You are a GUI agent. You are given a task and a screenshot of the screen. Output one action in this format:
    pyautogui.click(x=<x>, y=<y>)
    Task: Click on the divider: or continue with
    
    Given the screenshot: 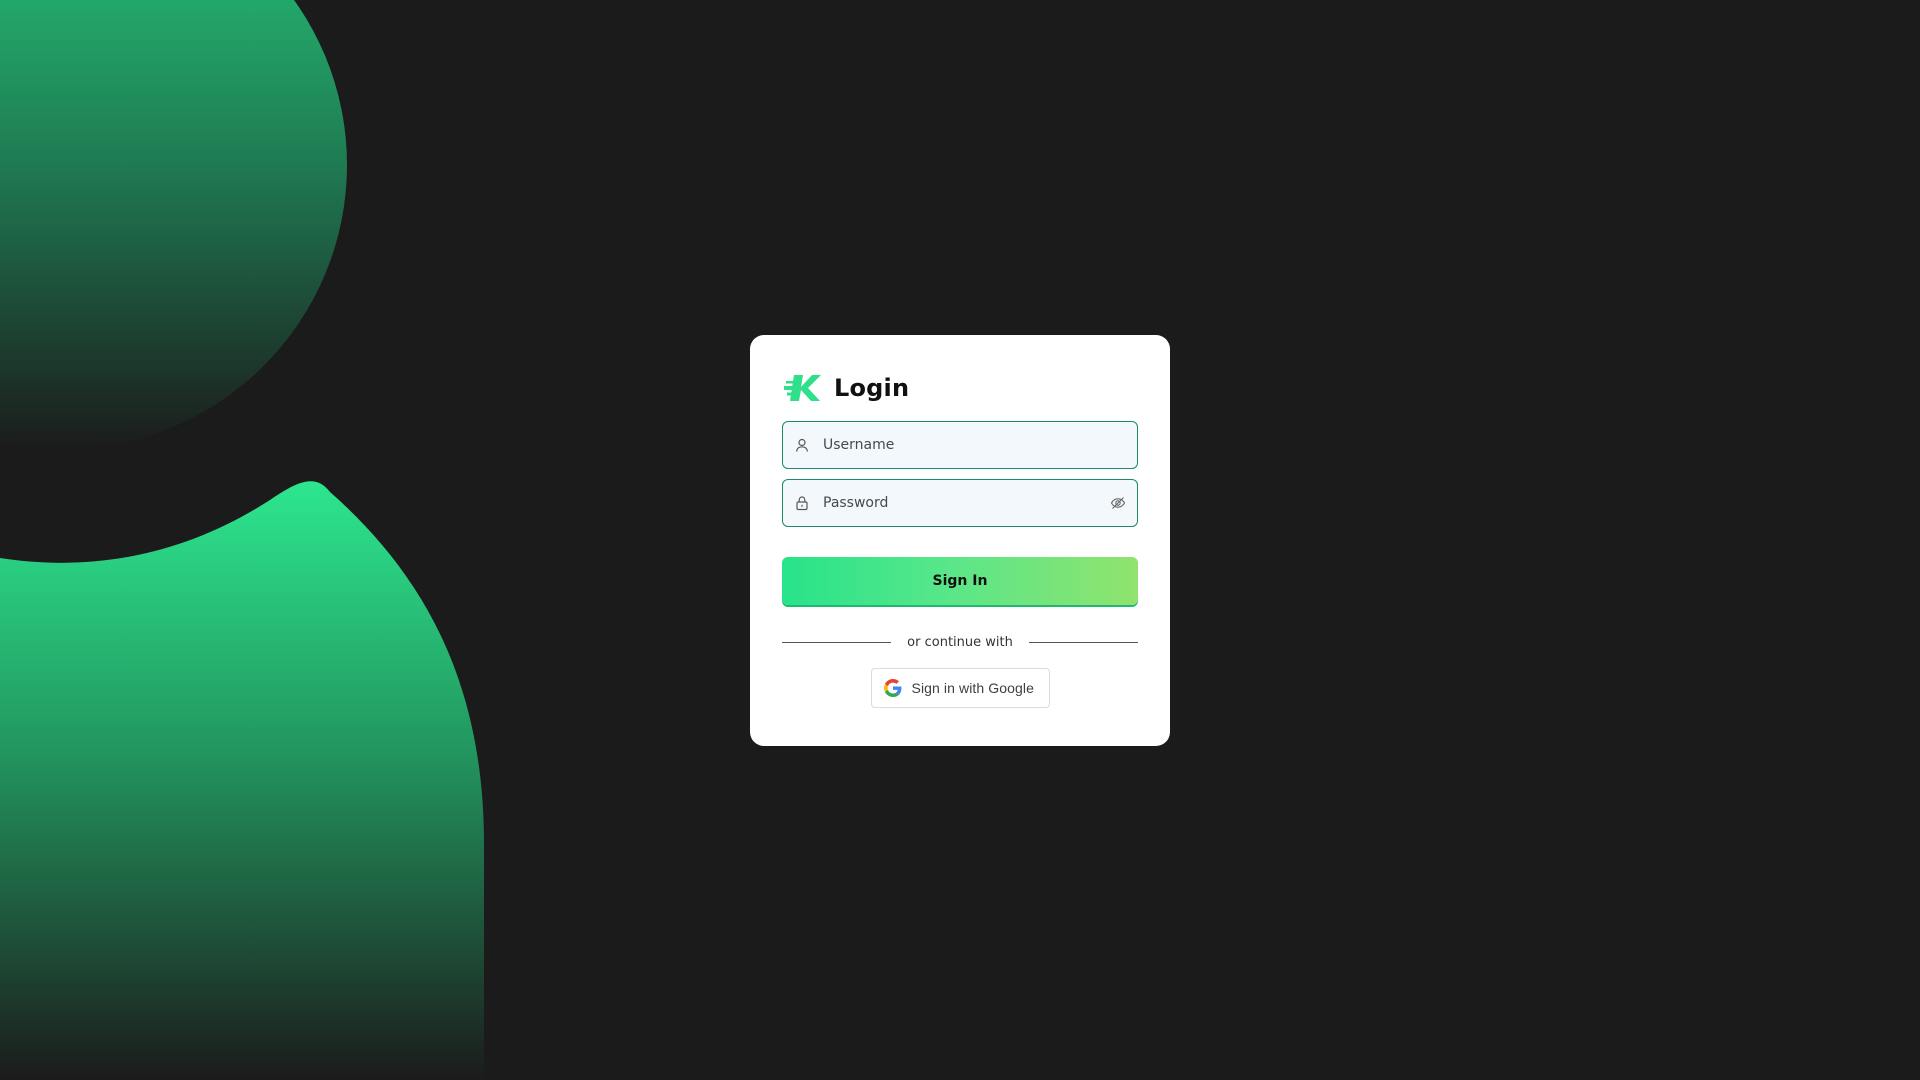 What is the action you would take?
    pyautogui.click(x=960, y=642)
    